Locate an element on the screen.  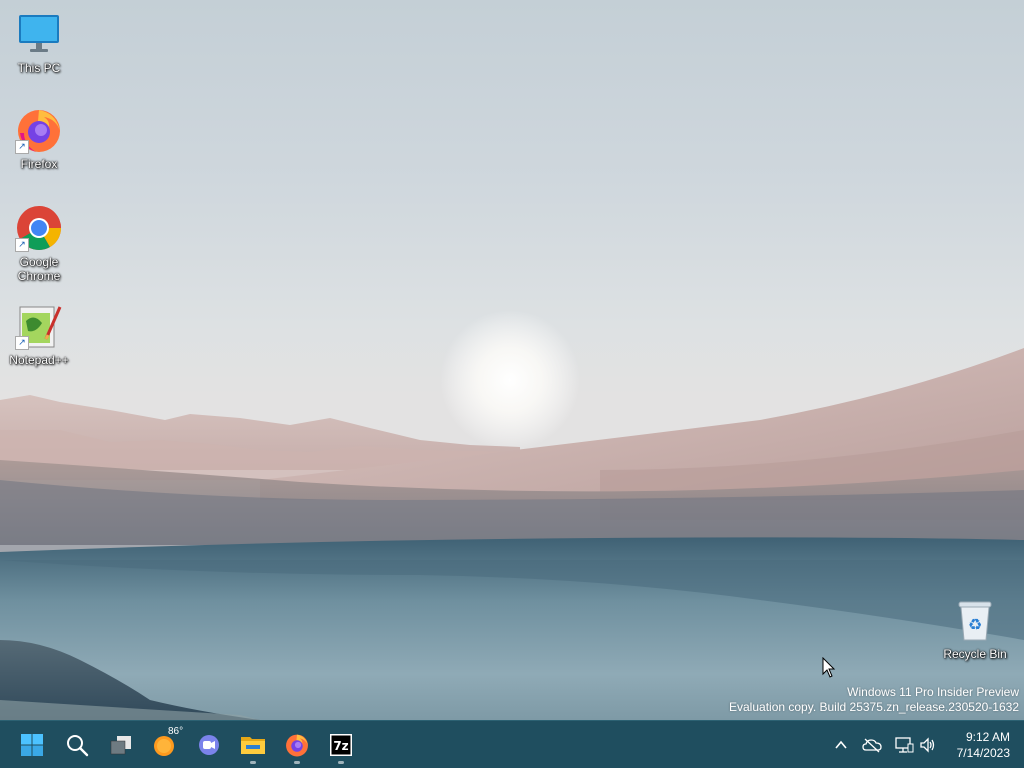
taskbar-clock: 9:12 AM 7/14/2023 is located at coordinates (983, 745).